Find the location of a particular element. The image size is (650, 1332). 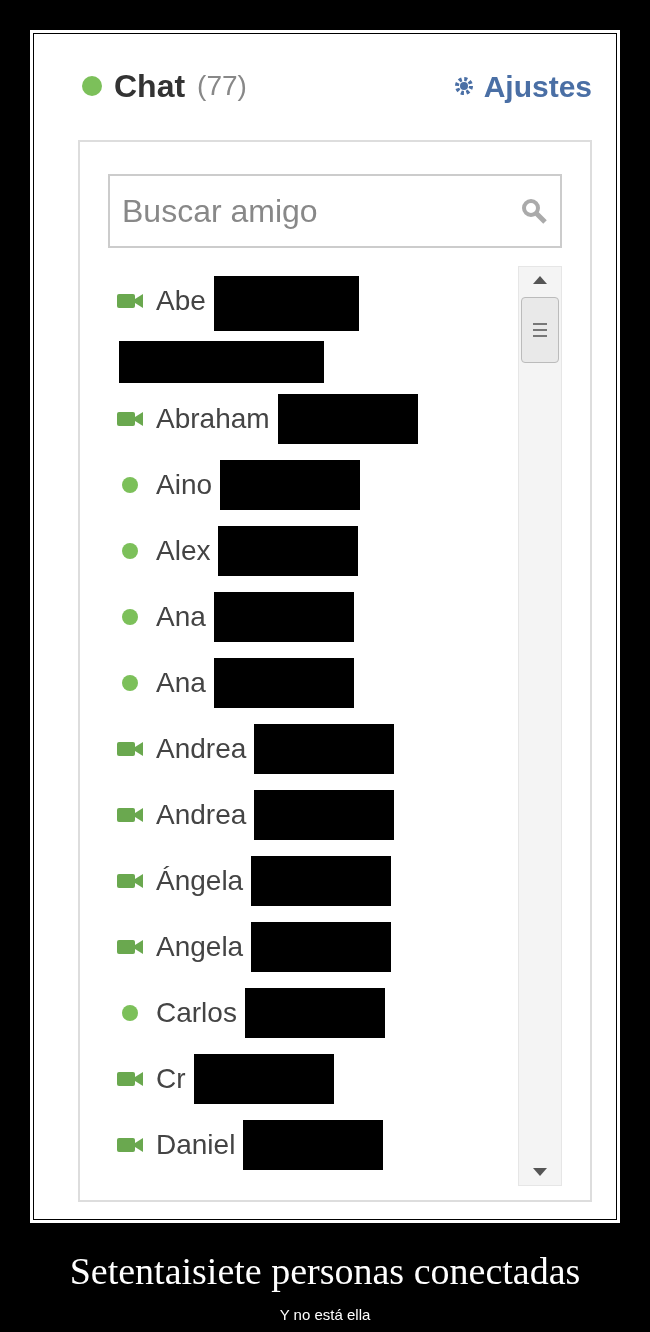

caption-title: Setentaisiete personas conectadas is located at coordinates (325, 1271).